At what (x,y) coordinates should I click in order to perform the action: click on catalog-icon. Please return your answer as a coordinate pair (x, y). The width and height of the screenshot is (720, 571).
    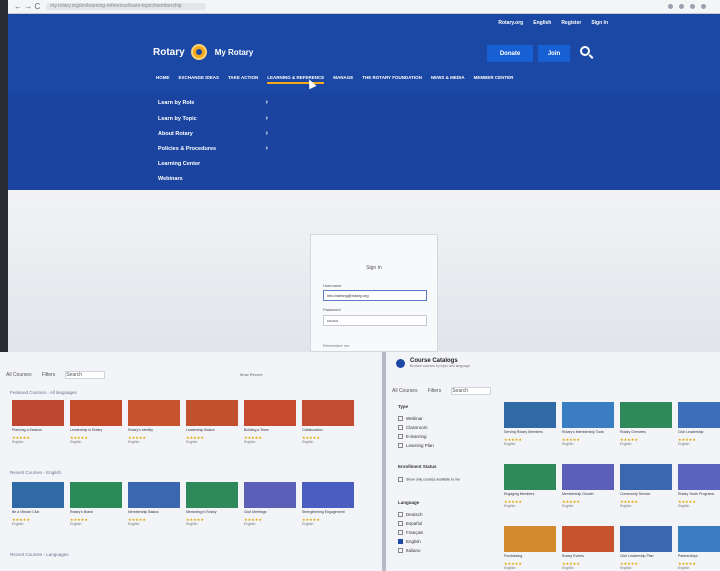
    Looking at the image, I should click on (400, 363).